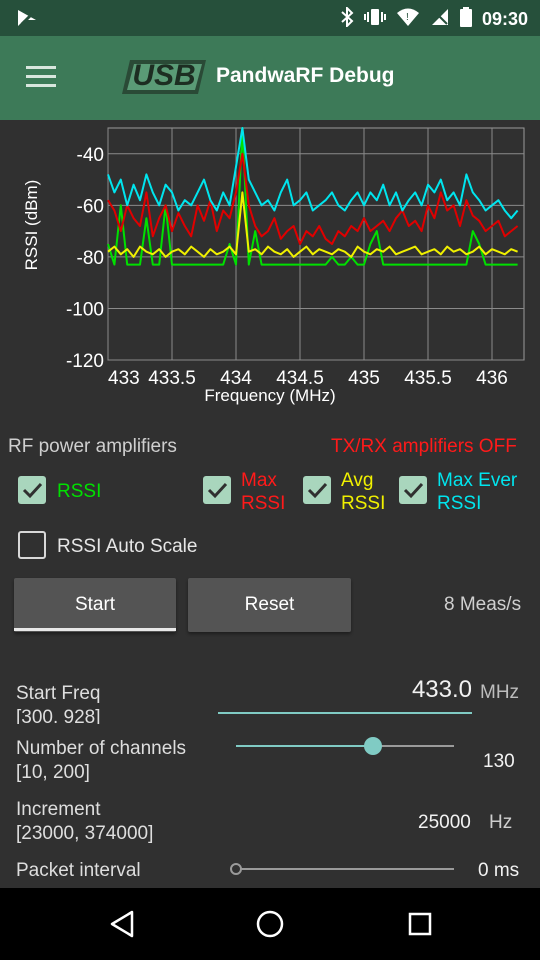 The width and height of the screenshot is (540, 960). Describe the element at coordinates (477, 480) in the screenshot. I see `max-ever-label-line1: Max Ever` at that location.